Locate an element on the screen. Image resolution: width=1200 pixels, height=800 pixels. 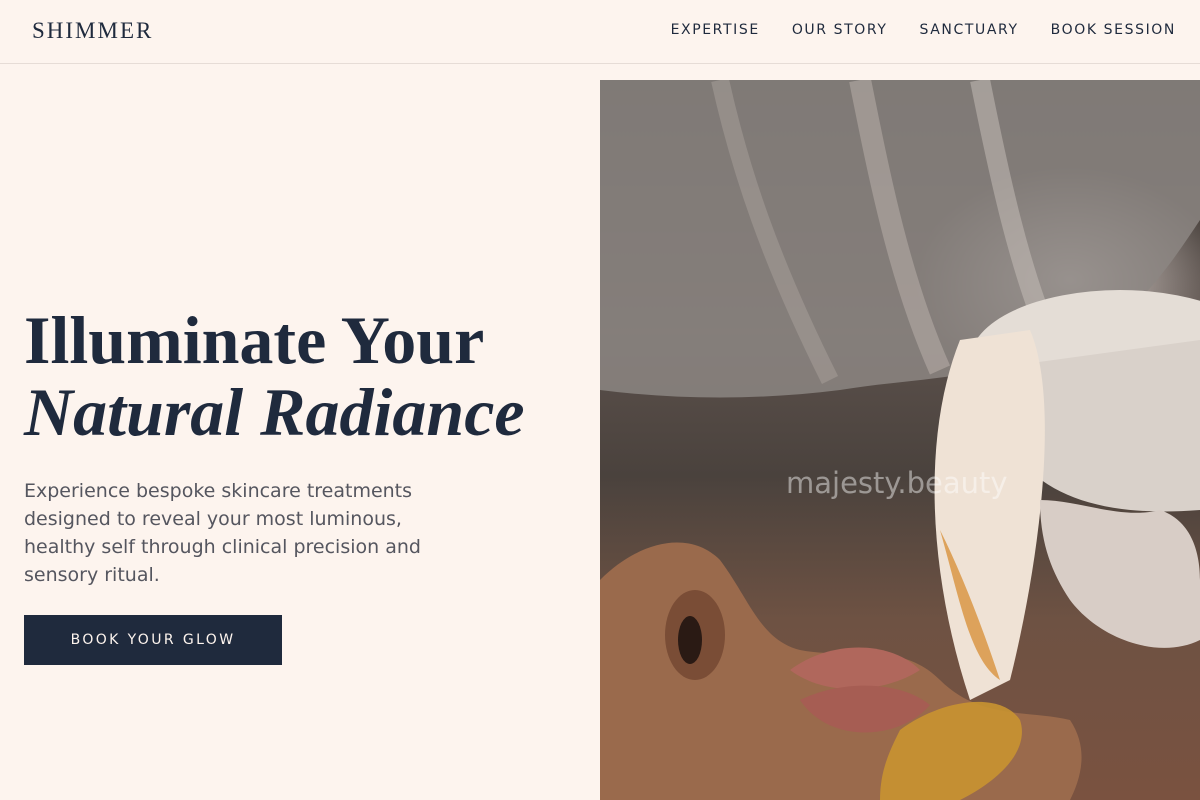
nav-link-our-story: OUR STORY is located at coordinates (840, 30).